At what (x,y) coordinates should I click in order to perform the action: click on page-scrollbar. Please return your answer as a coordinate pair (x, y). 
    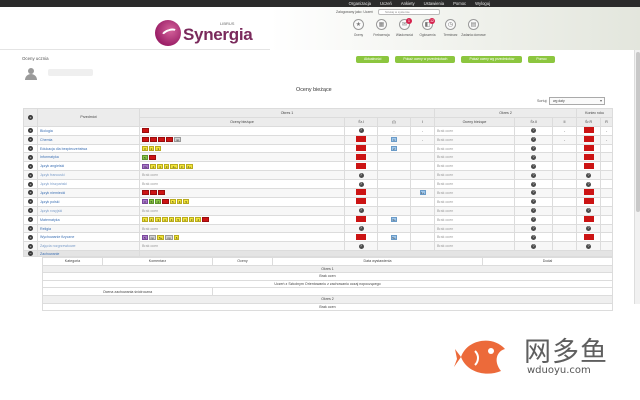
    Looking at the image, I should click on (637, 177).